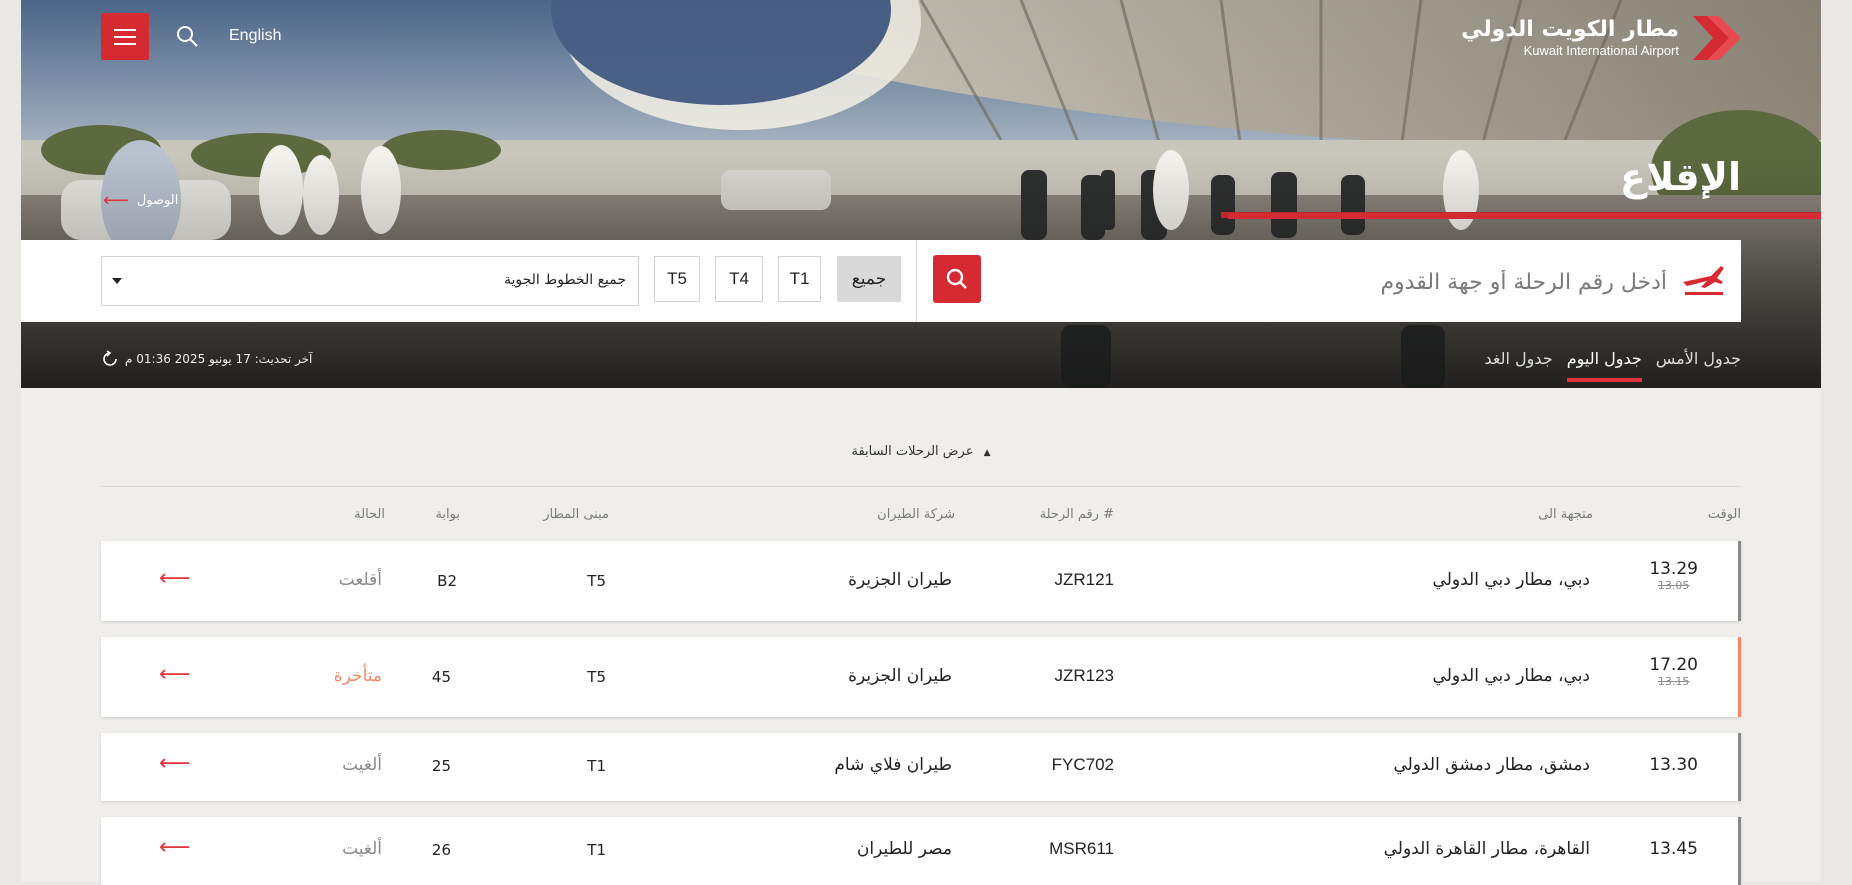 The width and height of the screenshot is (1852, 885). What do you see at coordinates (576, 514) in the screenshot?
I see `column-terminal: مبنى المطار` at bounding box center [576, 514].